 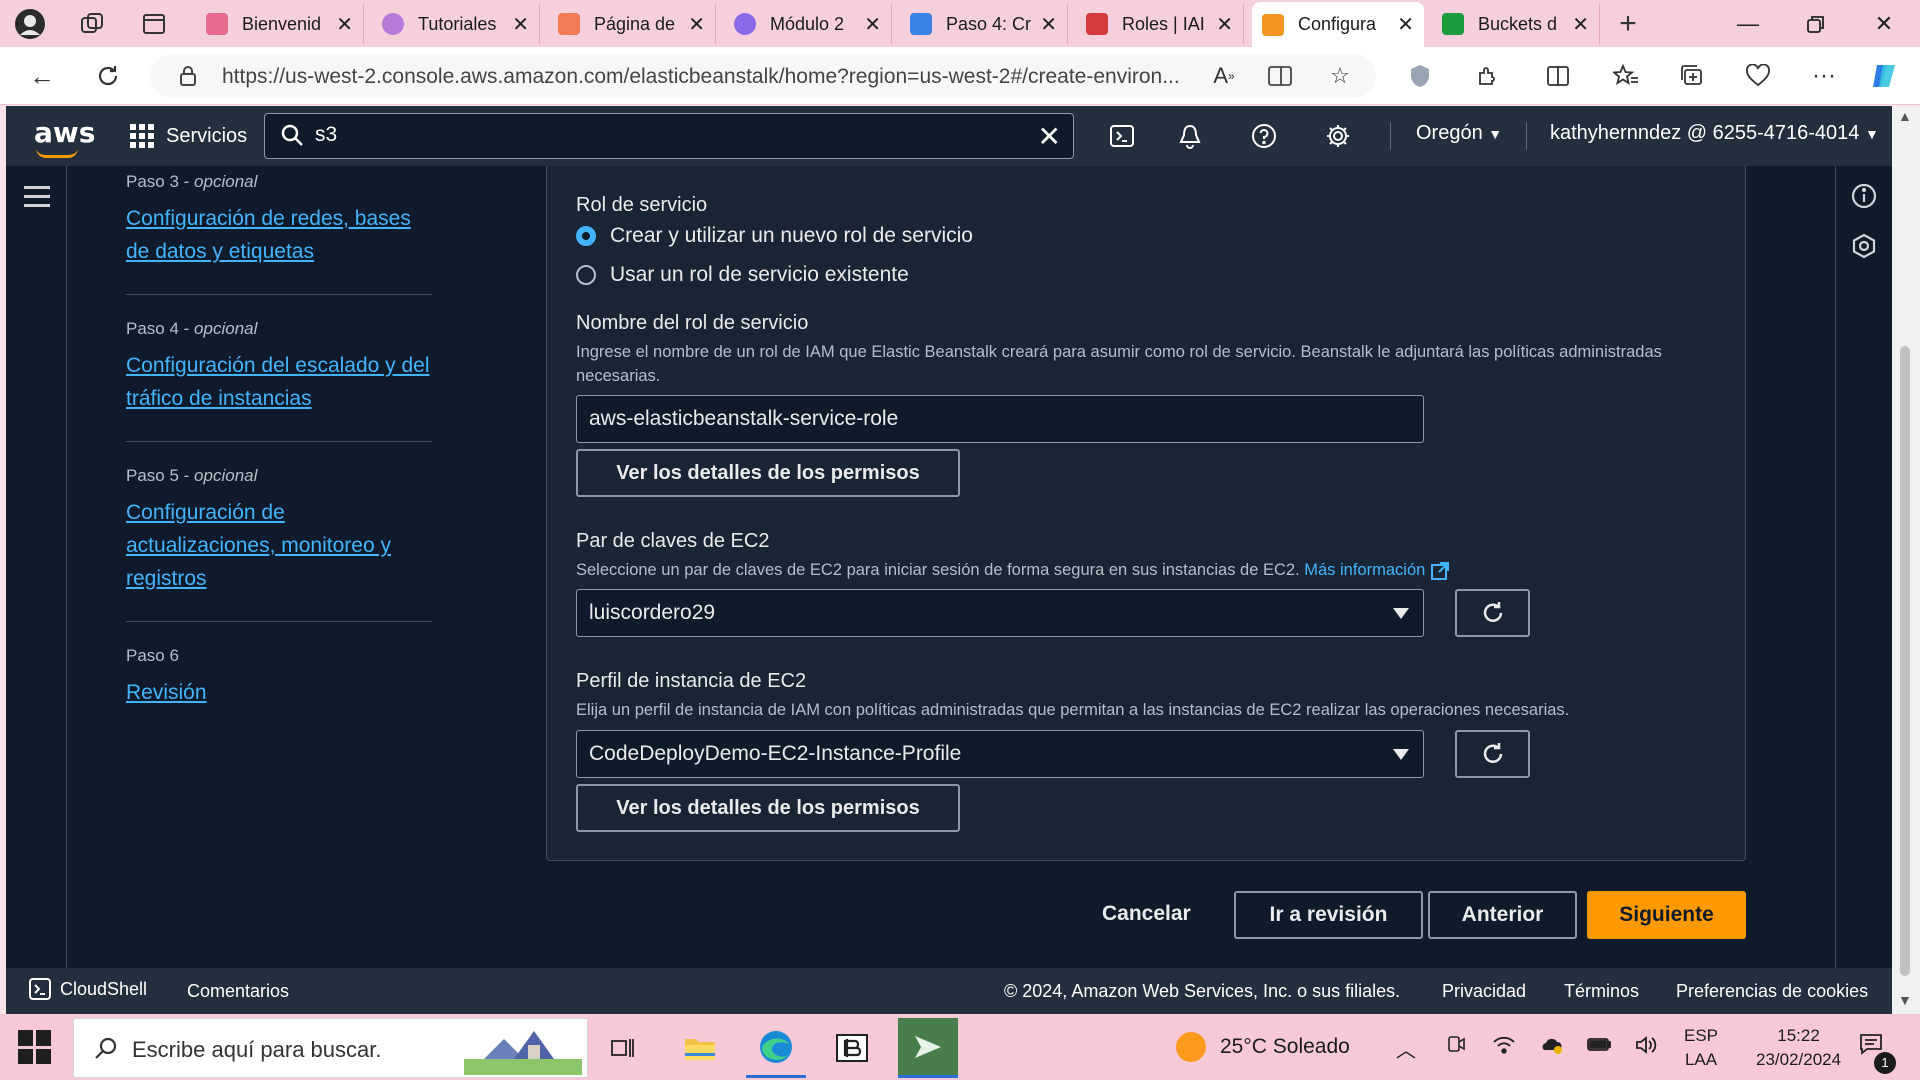 What do you see at coordinates (1328, 915) in the screenshot?
I see `go-to-review-button: Ir a revisión` at bounding box center [1328, 915].